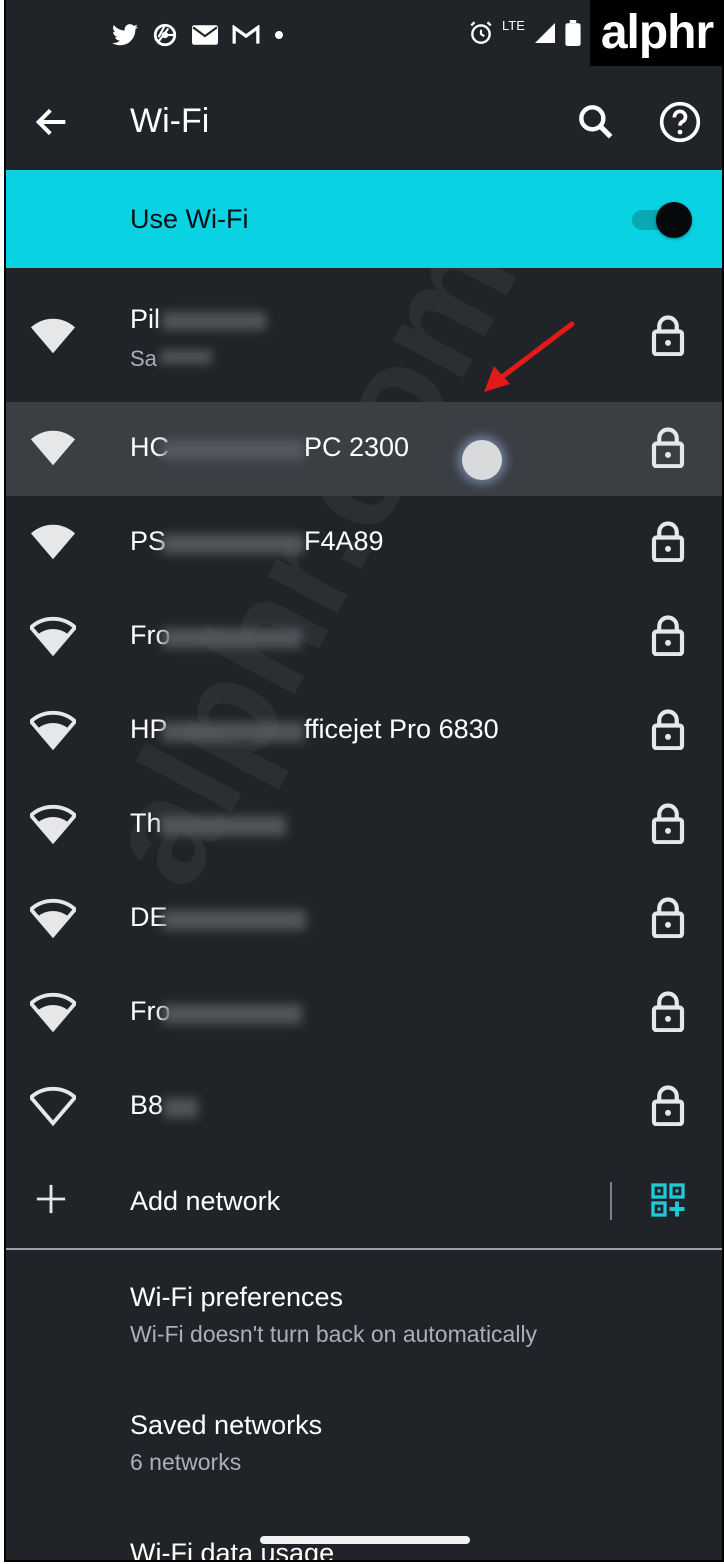 The height and width of the screenshot is (1564, 724). What do you see at coordinates (573, 33) in the screenshot?
I see `battery-icon` at bounding box center [573, 33].